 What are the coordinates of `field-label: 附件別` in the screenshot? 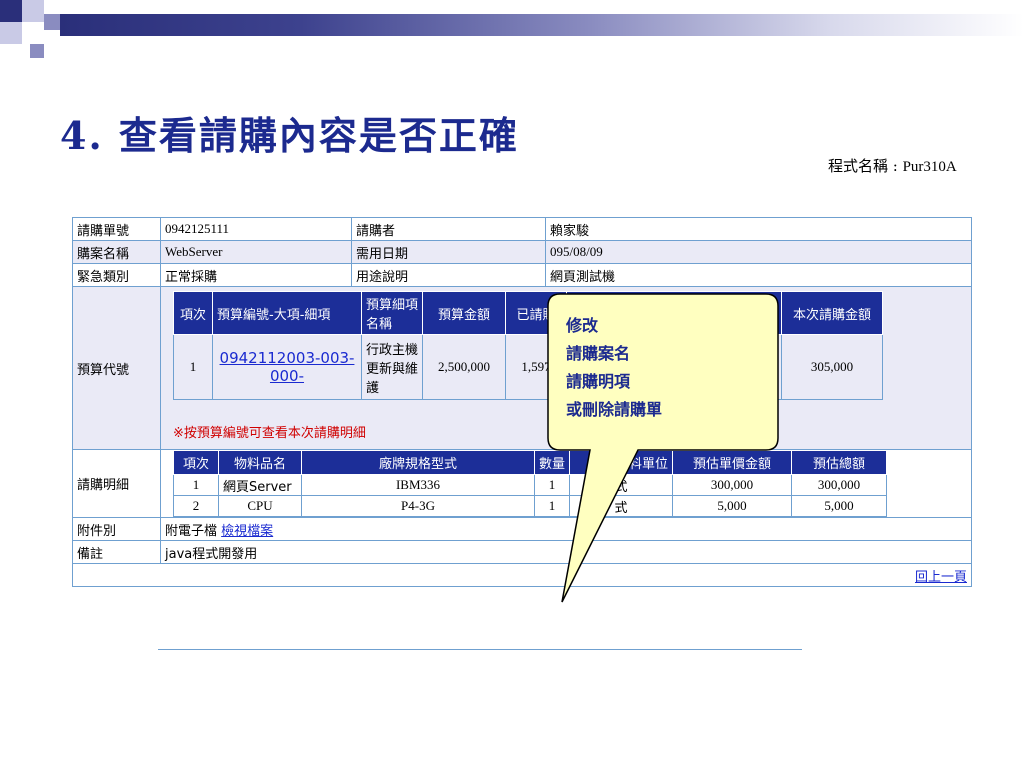 It's located at (116, 529).